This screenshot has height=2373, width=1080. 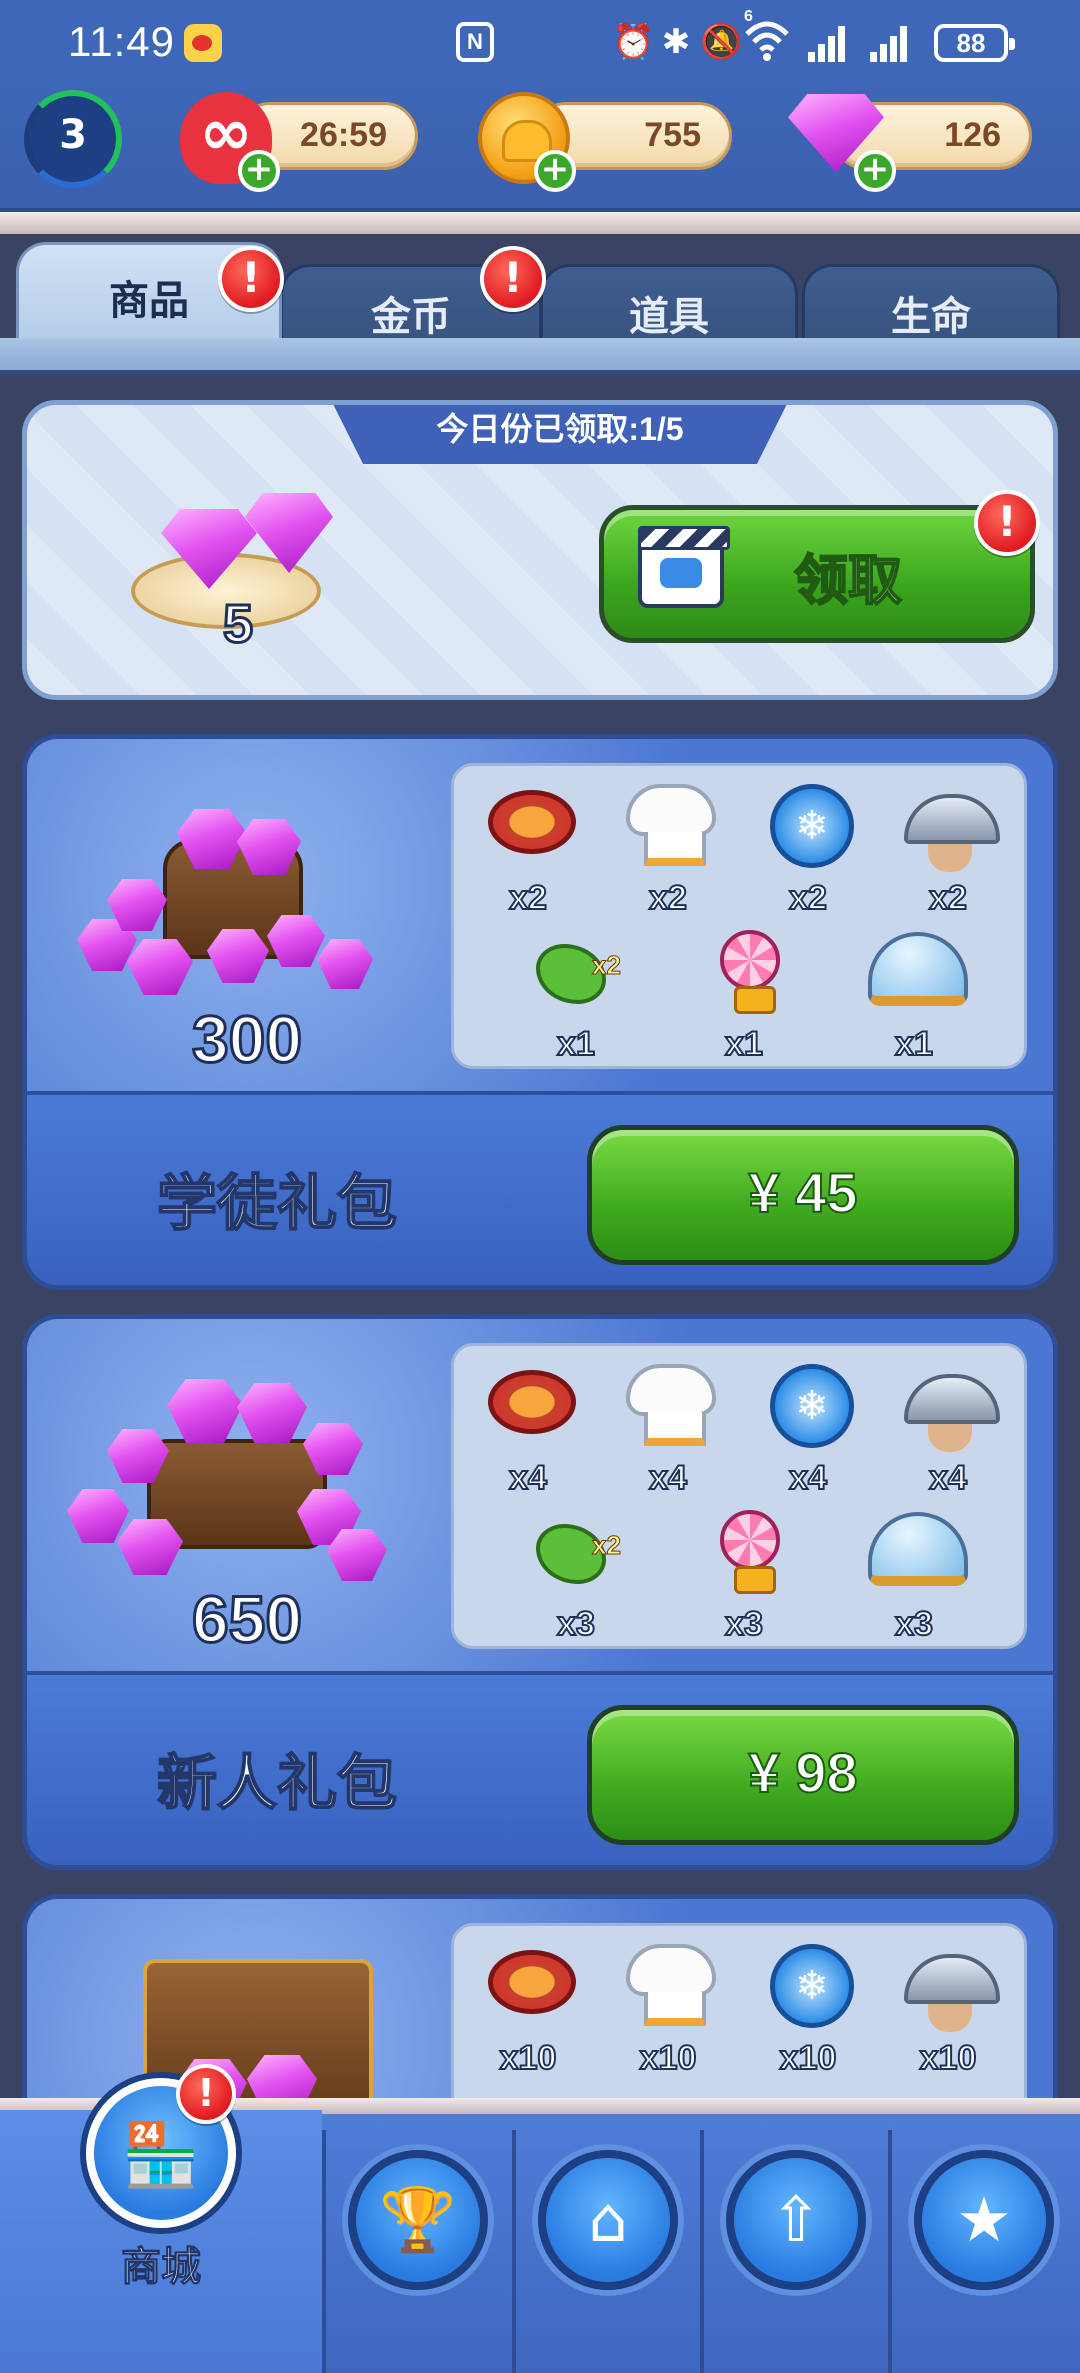 I want to click on lollipop-icon: x1, so click(x=744, y=994).